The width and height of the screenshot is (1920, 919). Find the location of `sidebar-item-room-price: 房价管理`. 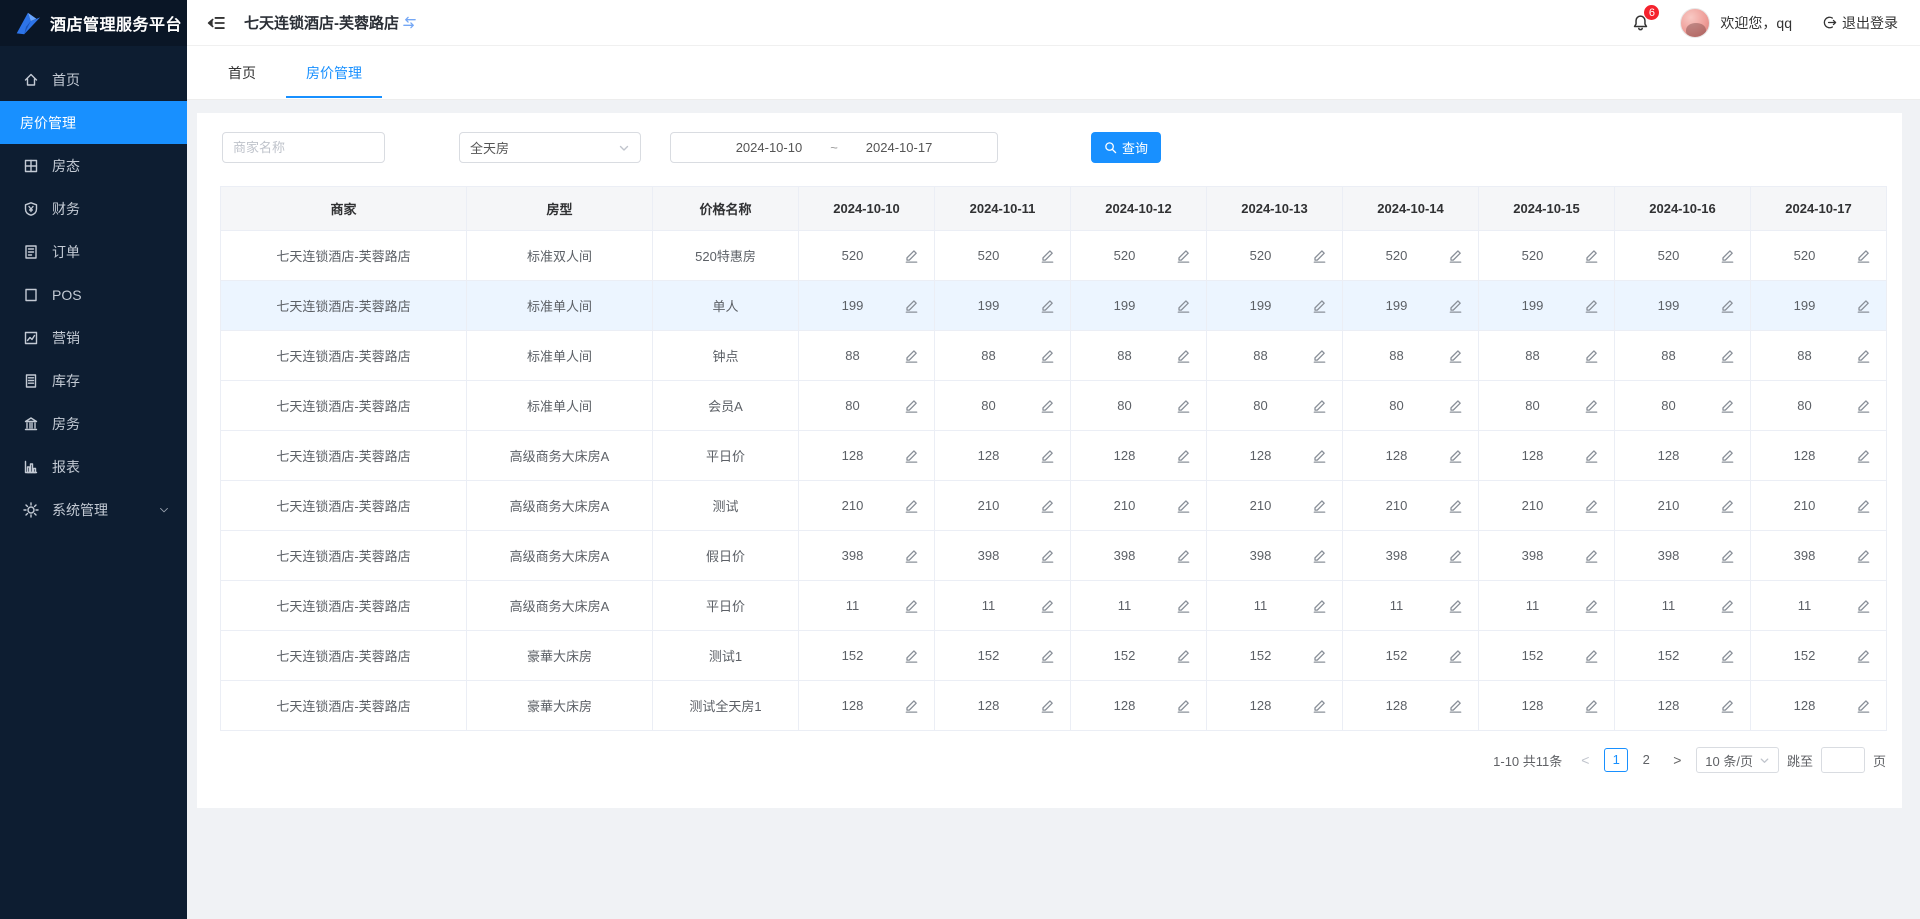

sidebar-item-room-price: 房价管理 is located at coordinates (93, 122).